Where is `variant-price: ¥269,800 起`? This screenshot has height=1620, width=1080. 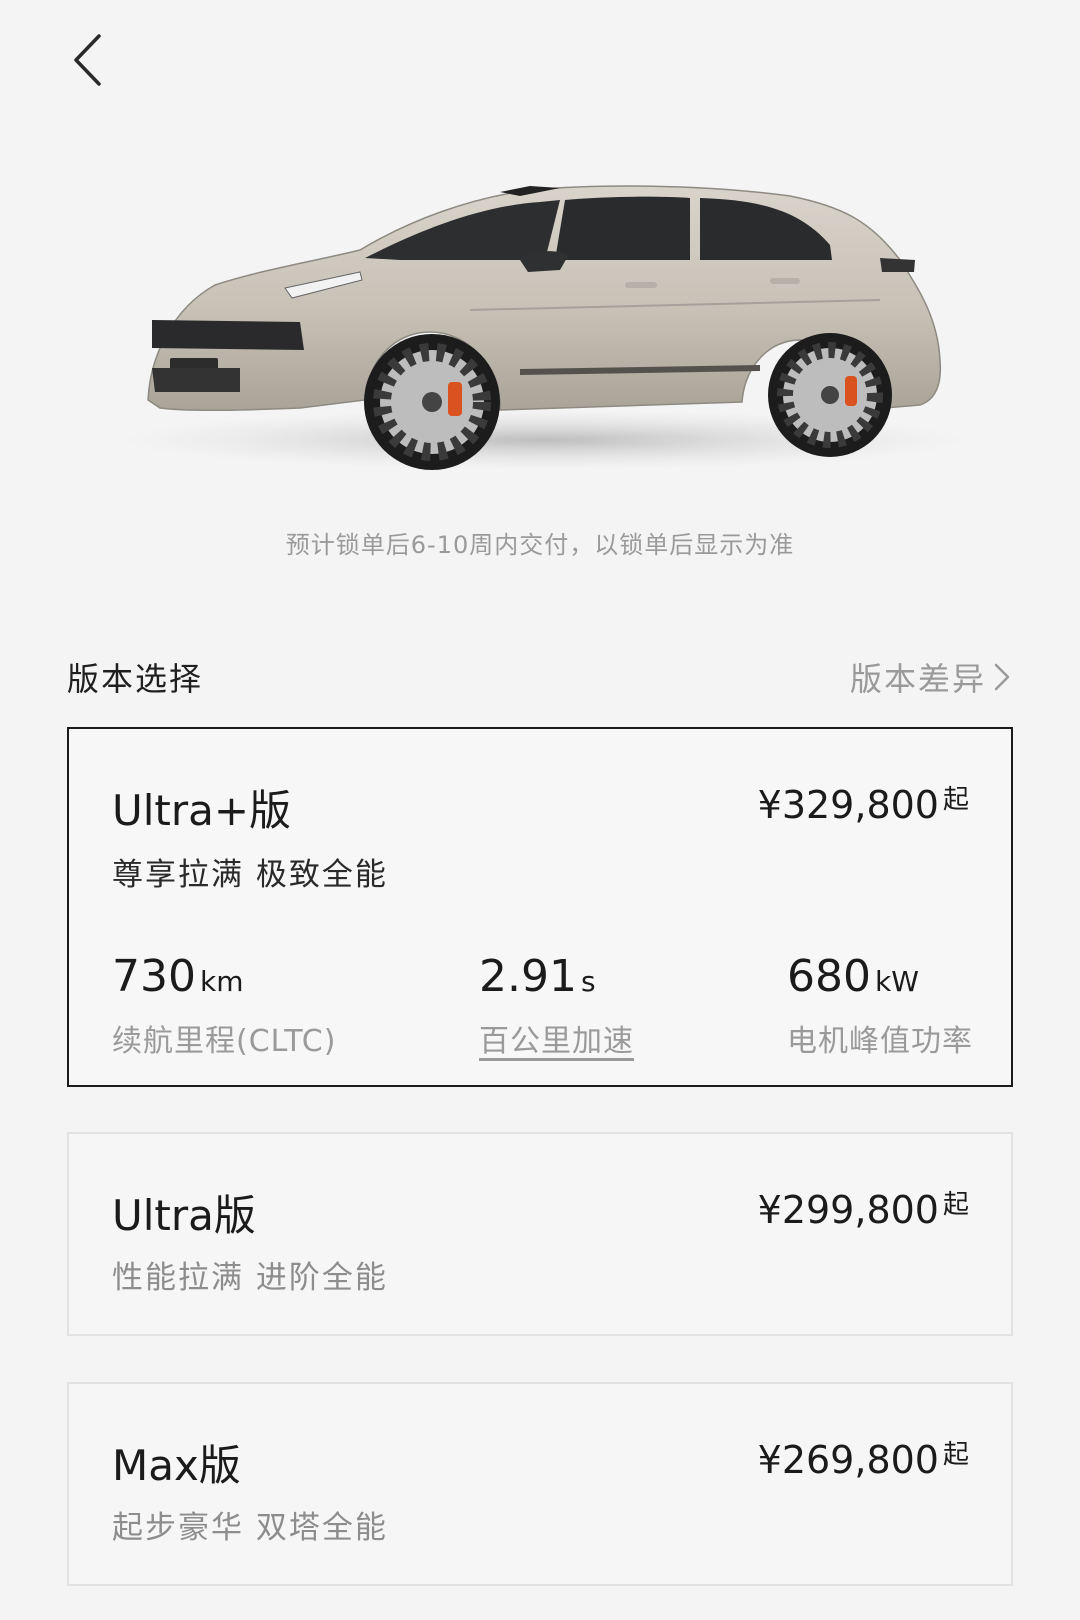 variant-price: ¥269,800 起 is located at coordinates (863, 1458).